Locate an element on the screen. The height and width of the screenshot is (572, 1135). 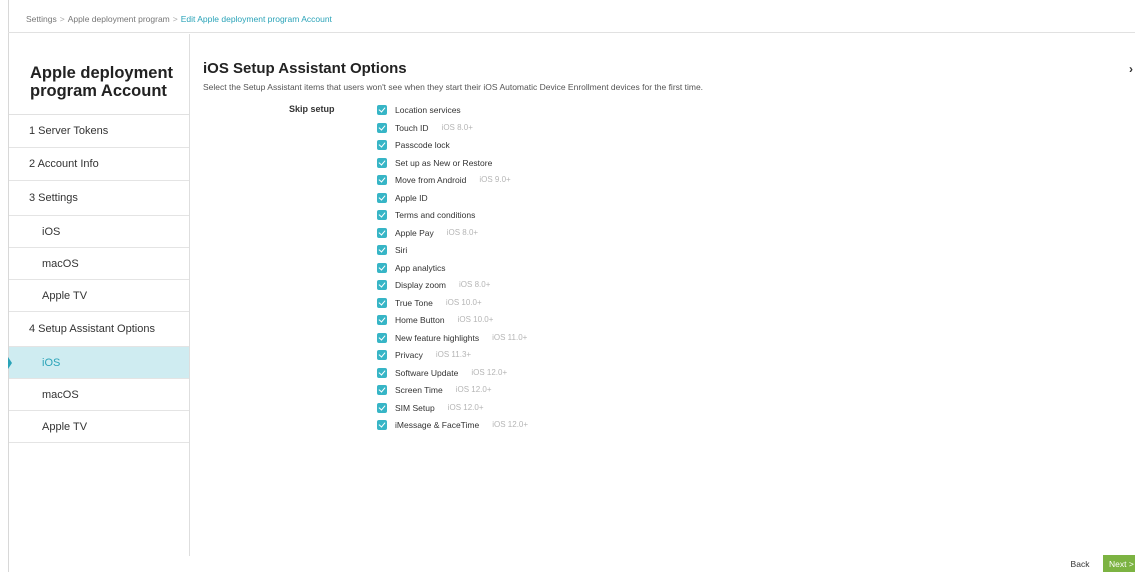
skip-option-row: Set up as New or Restore is located at coordinates (452, 166).